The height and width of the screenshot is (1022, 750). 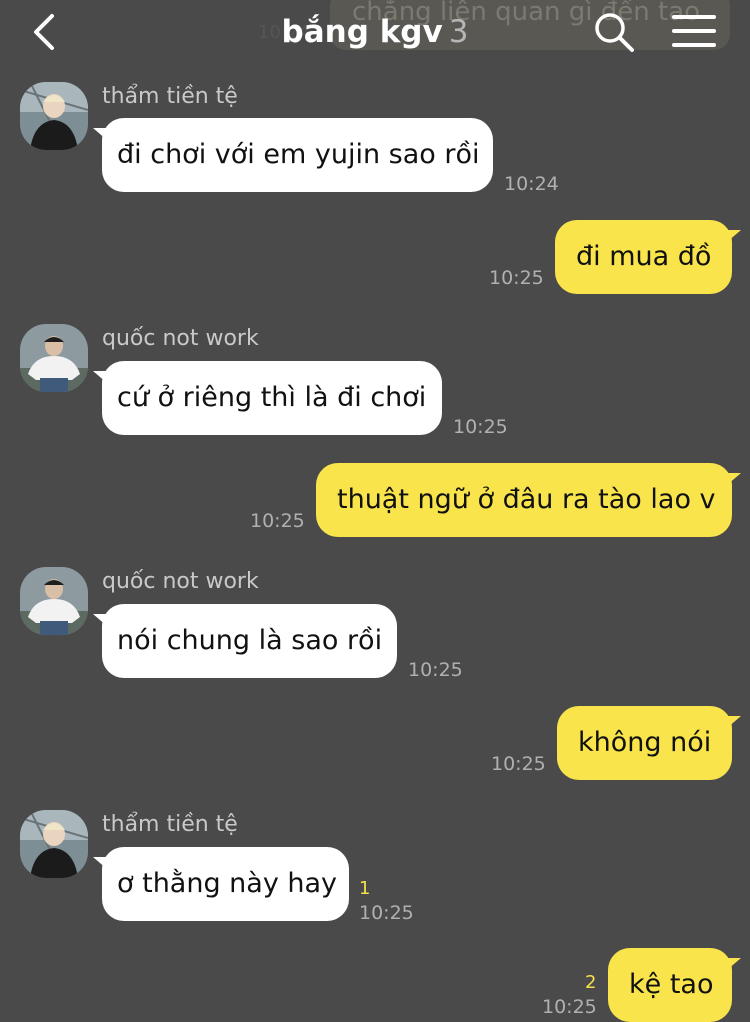 What do you see at coordinates (648, 257) in the screenshot?
I see `message-bubble: đi mua đồ` at bounding box center [648, 257].